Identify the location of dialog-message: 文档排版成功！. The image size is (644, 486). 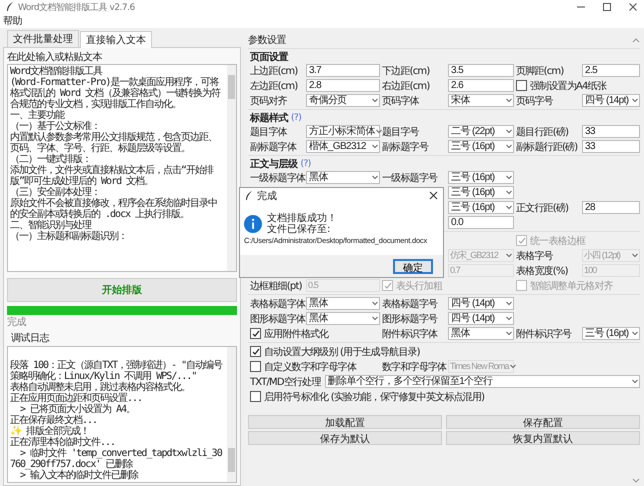
(302, 218).